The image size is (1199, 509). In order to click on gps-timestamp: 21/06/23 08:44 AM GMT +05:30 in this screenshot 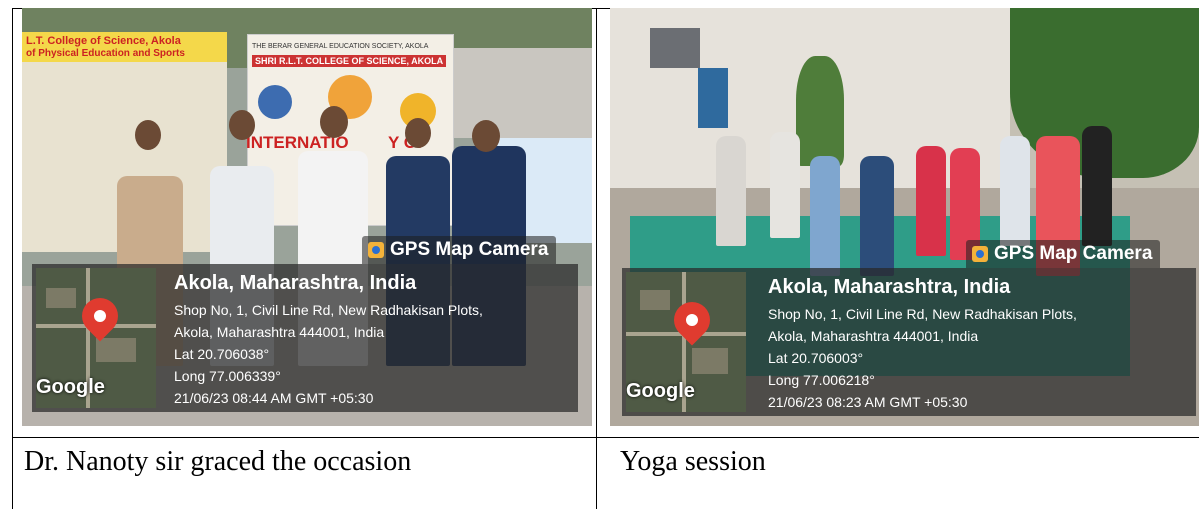, I will do `click(274, 398)`.